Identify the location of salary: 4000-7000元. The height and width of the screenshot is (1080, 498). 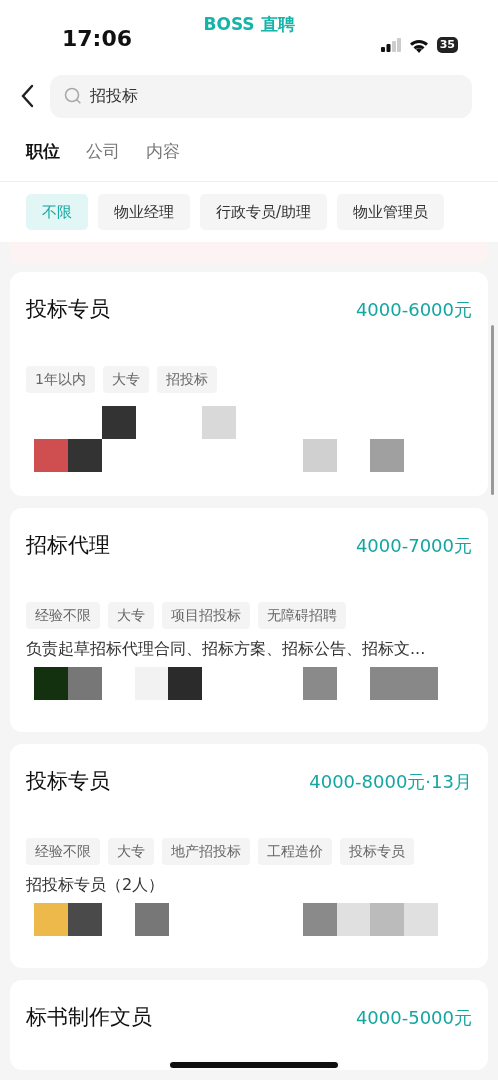
(413, 546).